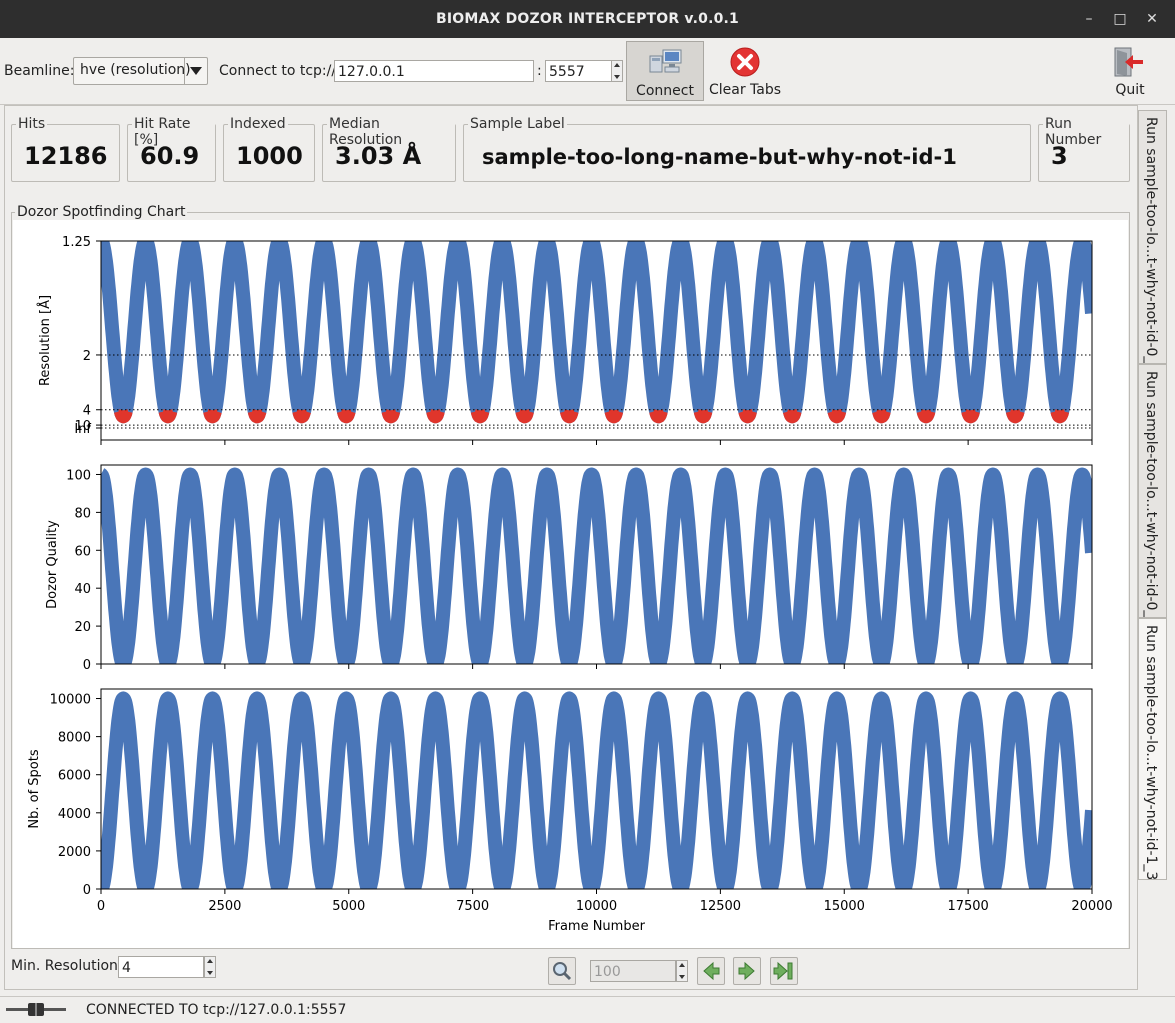 The width and height of the screenshot is (1175, 1023). I want to click on min-resolution-stepper, so click(210, 967).